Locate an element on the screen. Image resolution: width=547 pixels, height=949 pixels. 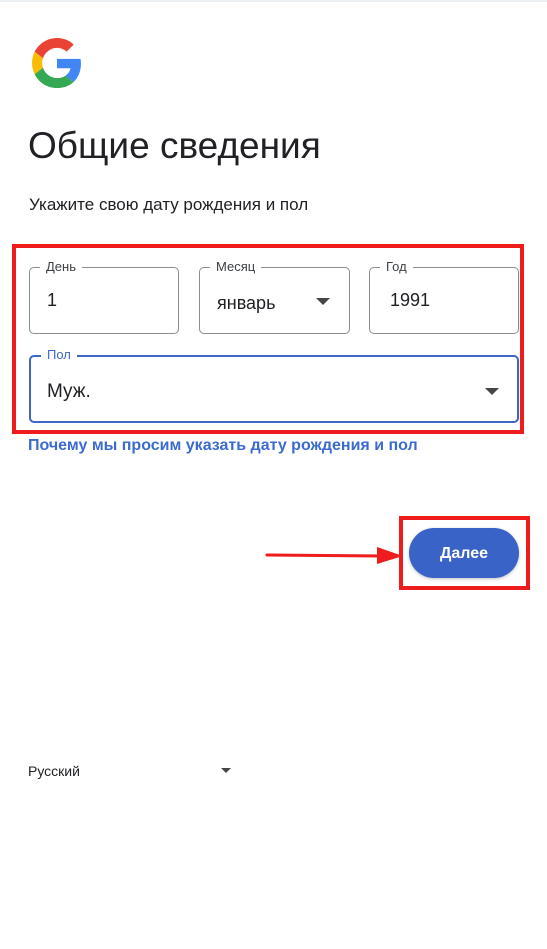
month-value: январь is located at coordinates (246, 303).